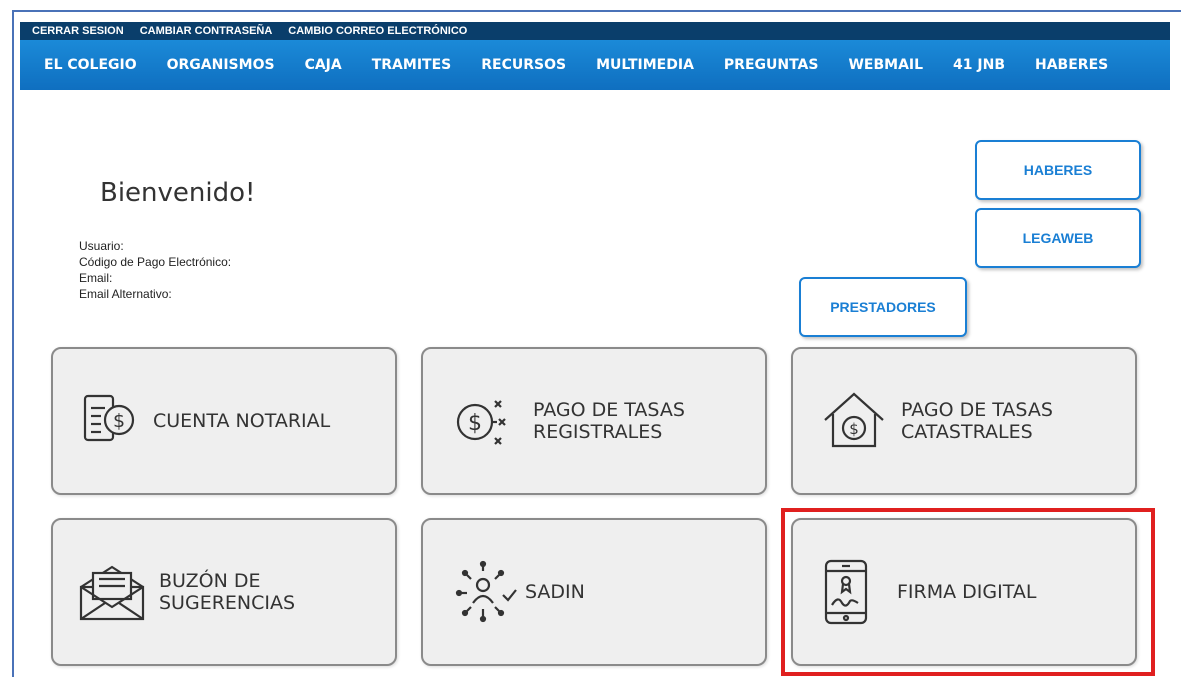 Image resolution: width=1181 pixels, height=677 pixels. I want to click on legaweb-button: LEGAWEB, so click(1058, 238).